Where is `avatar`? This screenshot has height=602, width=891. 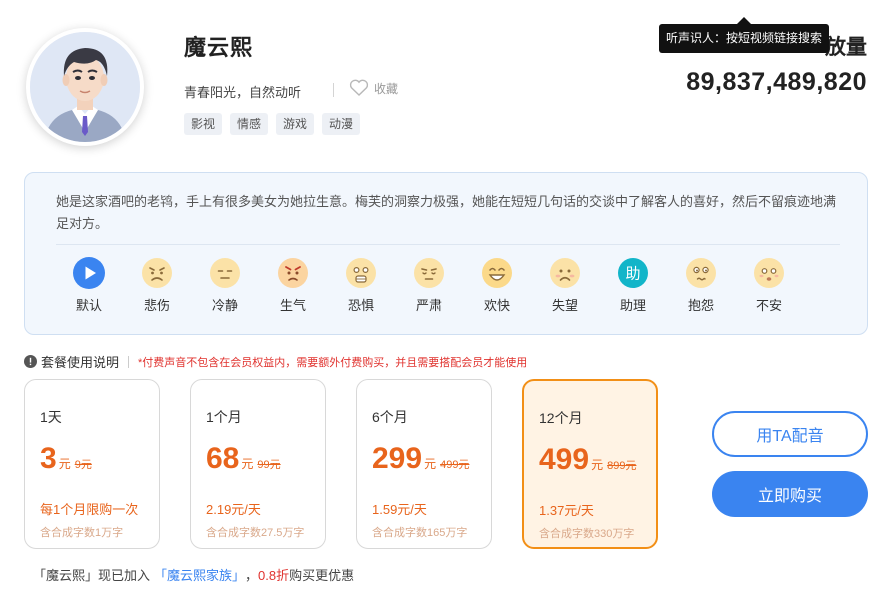
avatar is located at coordinates (85, 87).